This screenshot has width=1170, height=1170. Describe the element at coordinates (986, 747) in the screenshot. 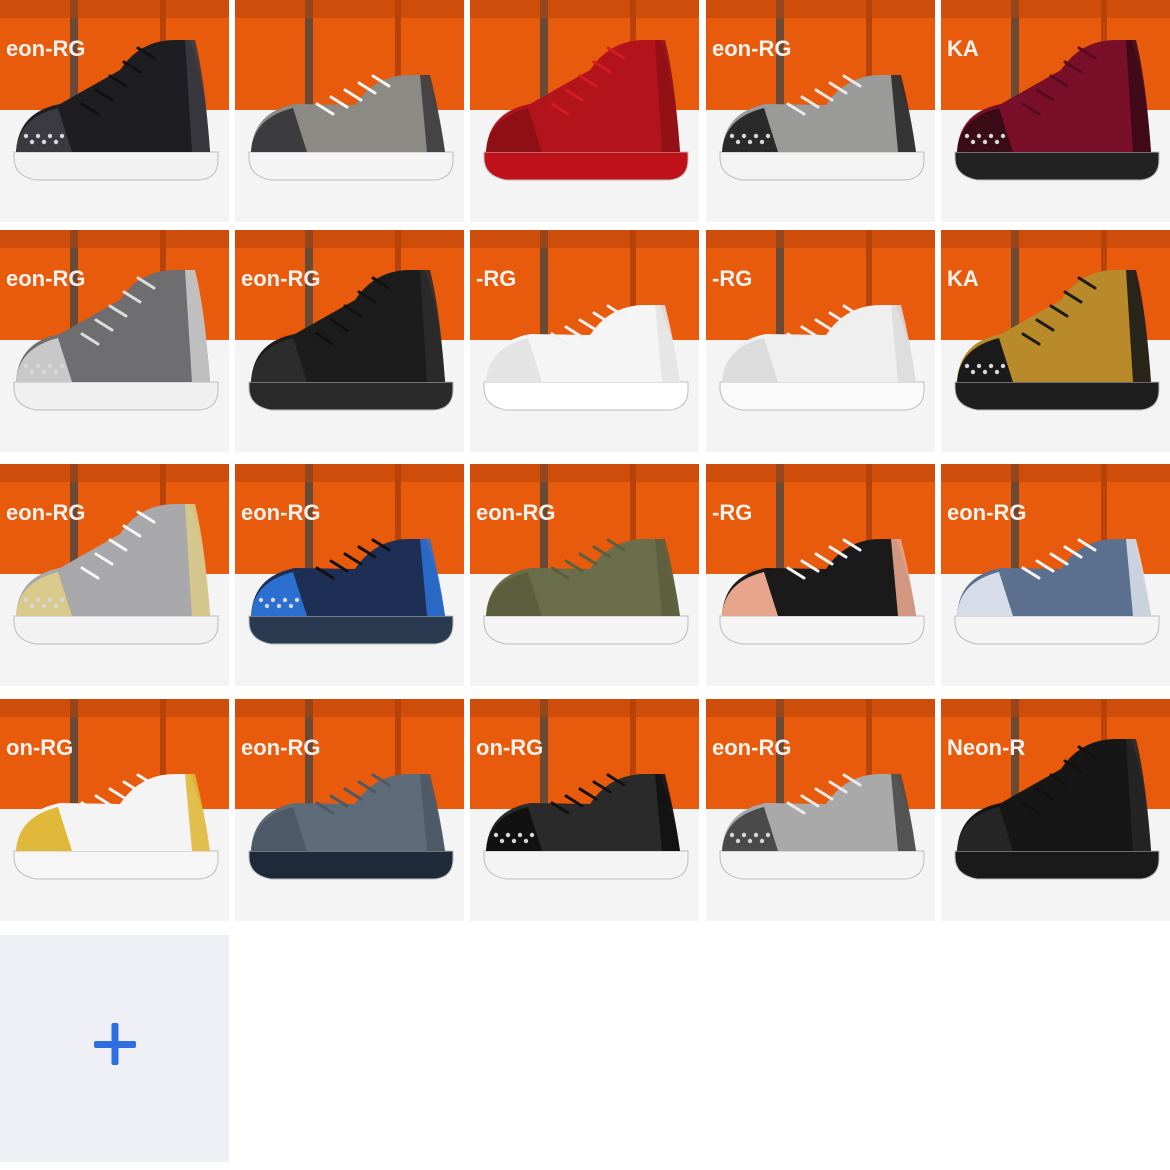

I see `watermark-text: Neon-R` at that location.